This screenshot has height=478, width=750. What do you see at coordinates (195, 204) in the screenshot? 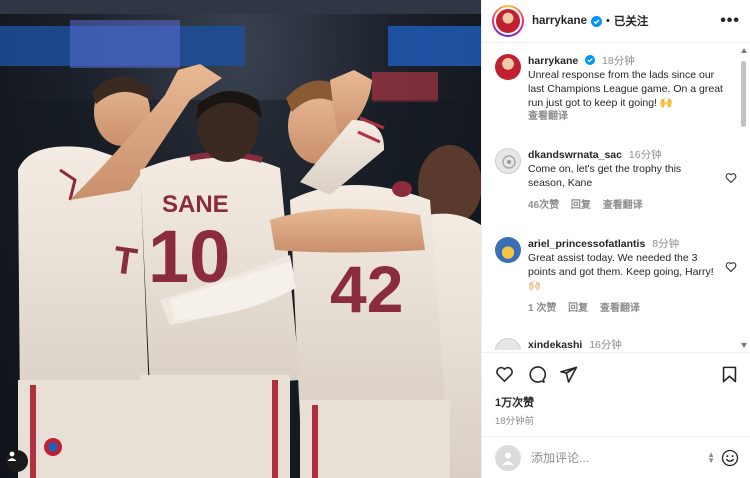
I see `jersey-name: SANE` at bounding box center [195, 204].